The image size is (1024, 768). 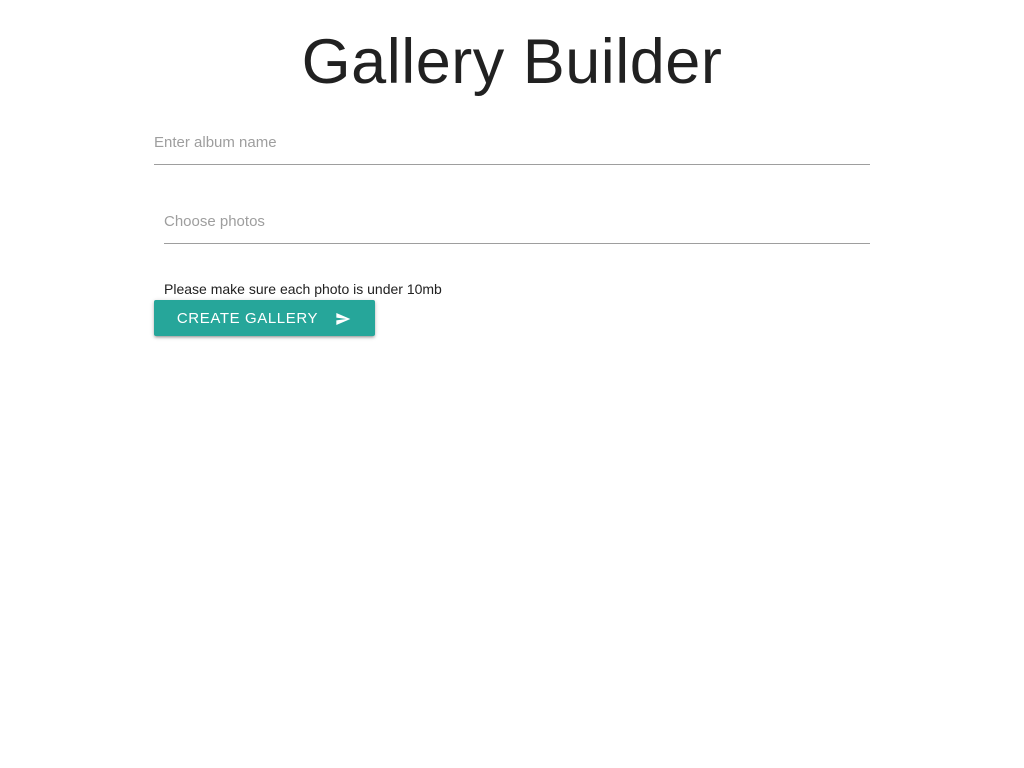 What do you see at coordinates (247, 318) in the screenshot?
I see `create-gallery-label: Create Gallery` at bounding box center [247, 318].